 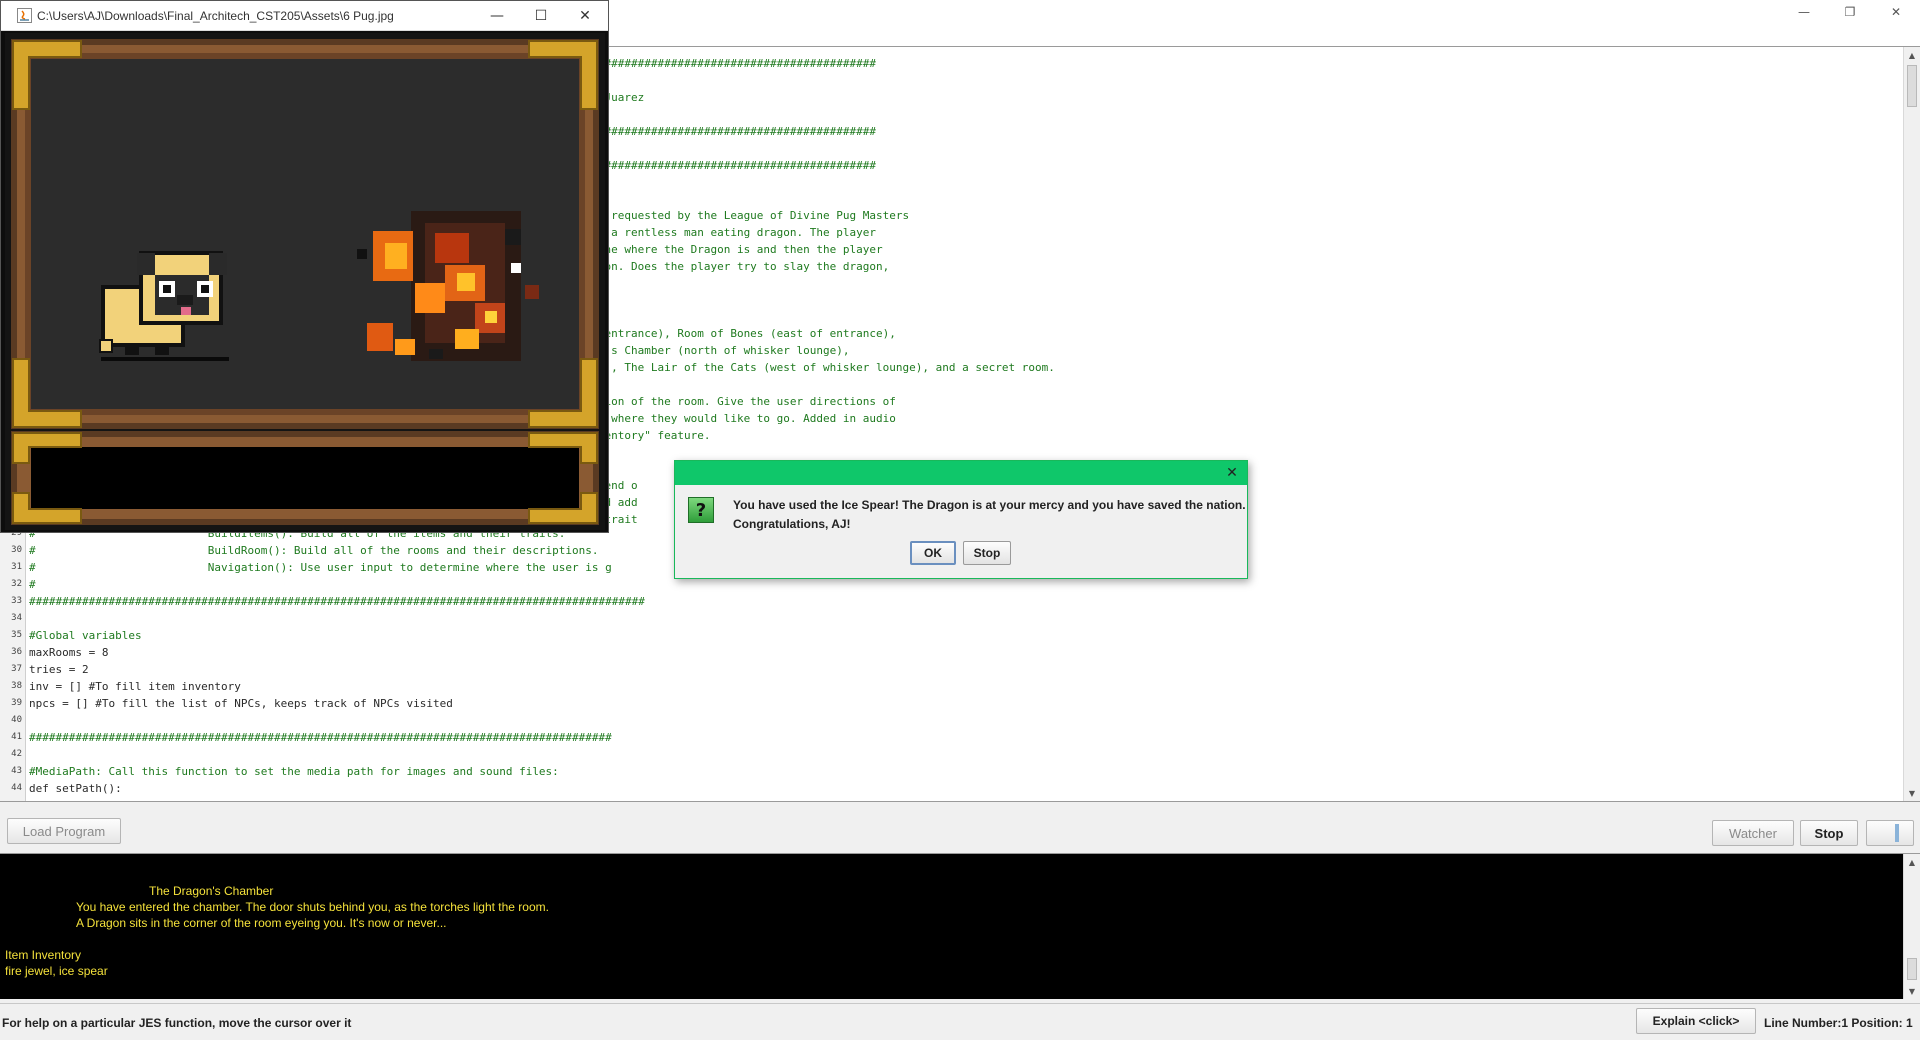 I want to click on code-line: #Global variables, so click(x=85, y=635).